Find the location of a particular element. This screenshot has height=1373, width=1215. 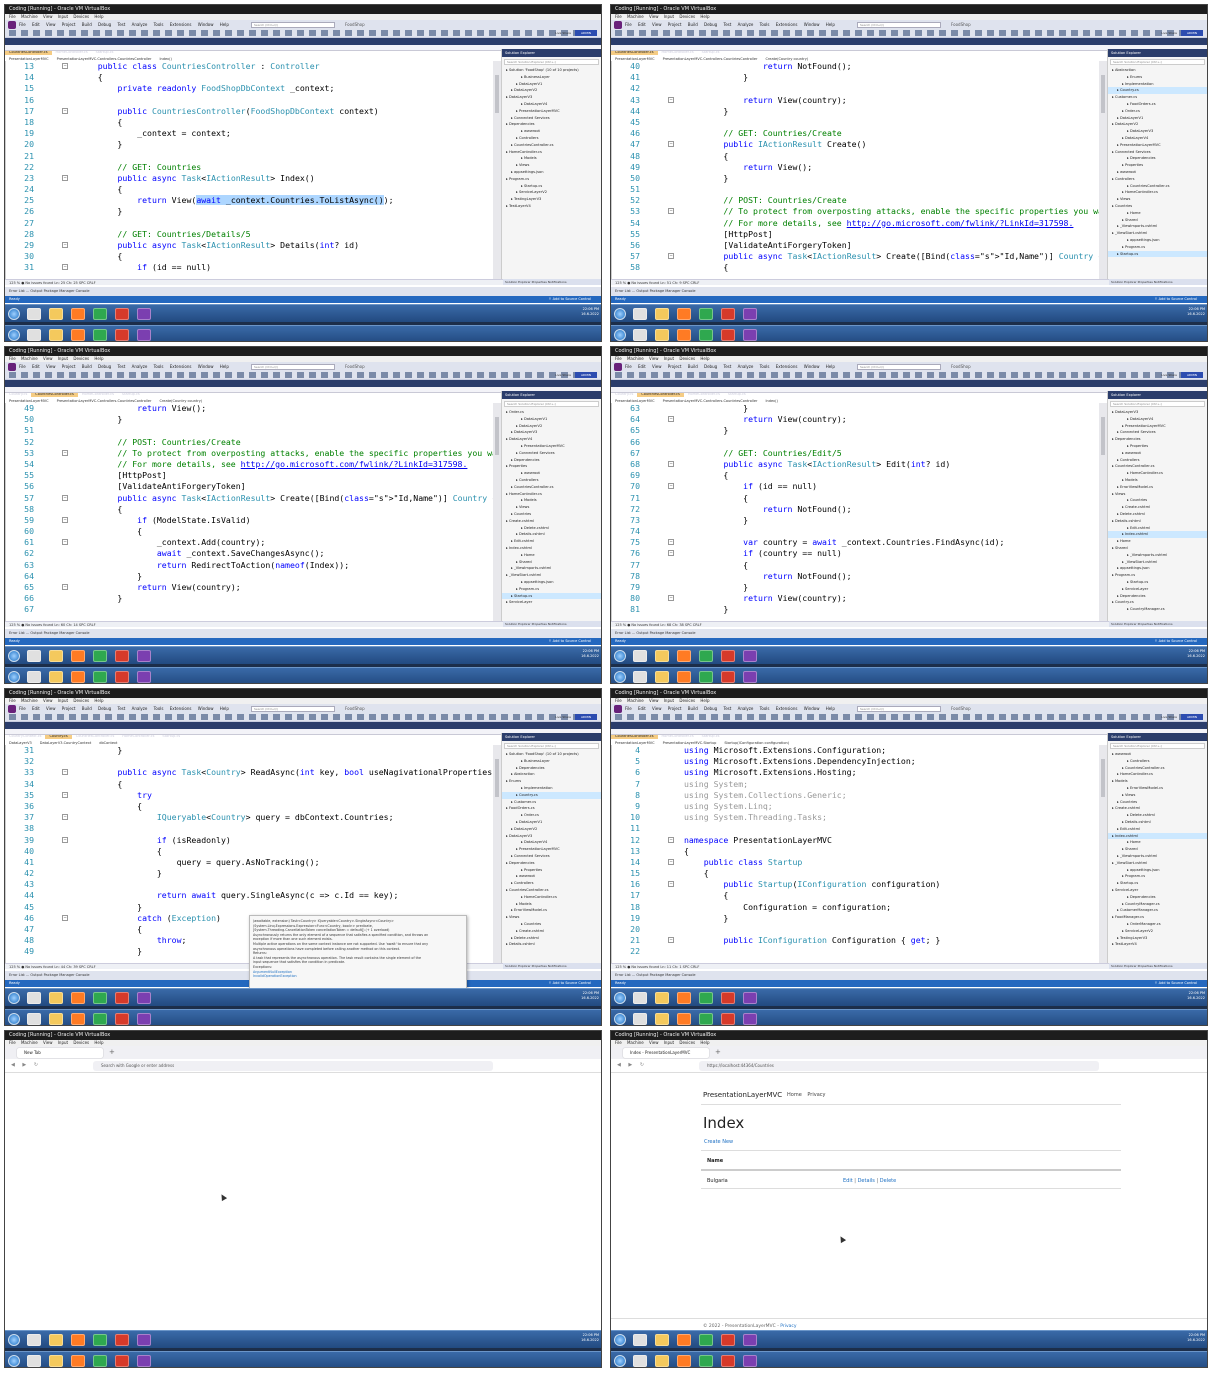

solution-item: ▸ BusinessLayer is located at coordinates (551, 761).